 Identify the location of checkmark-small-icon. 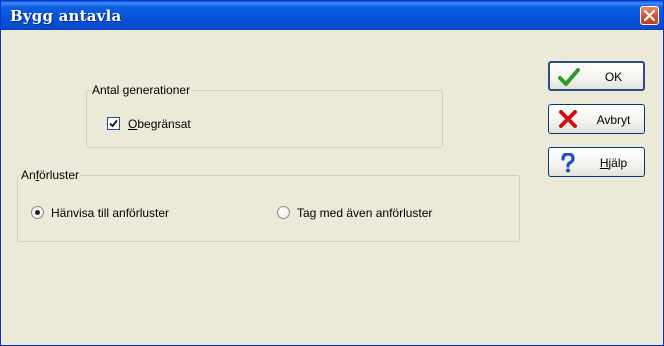
(113, 123).